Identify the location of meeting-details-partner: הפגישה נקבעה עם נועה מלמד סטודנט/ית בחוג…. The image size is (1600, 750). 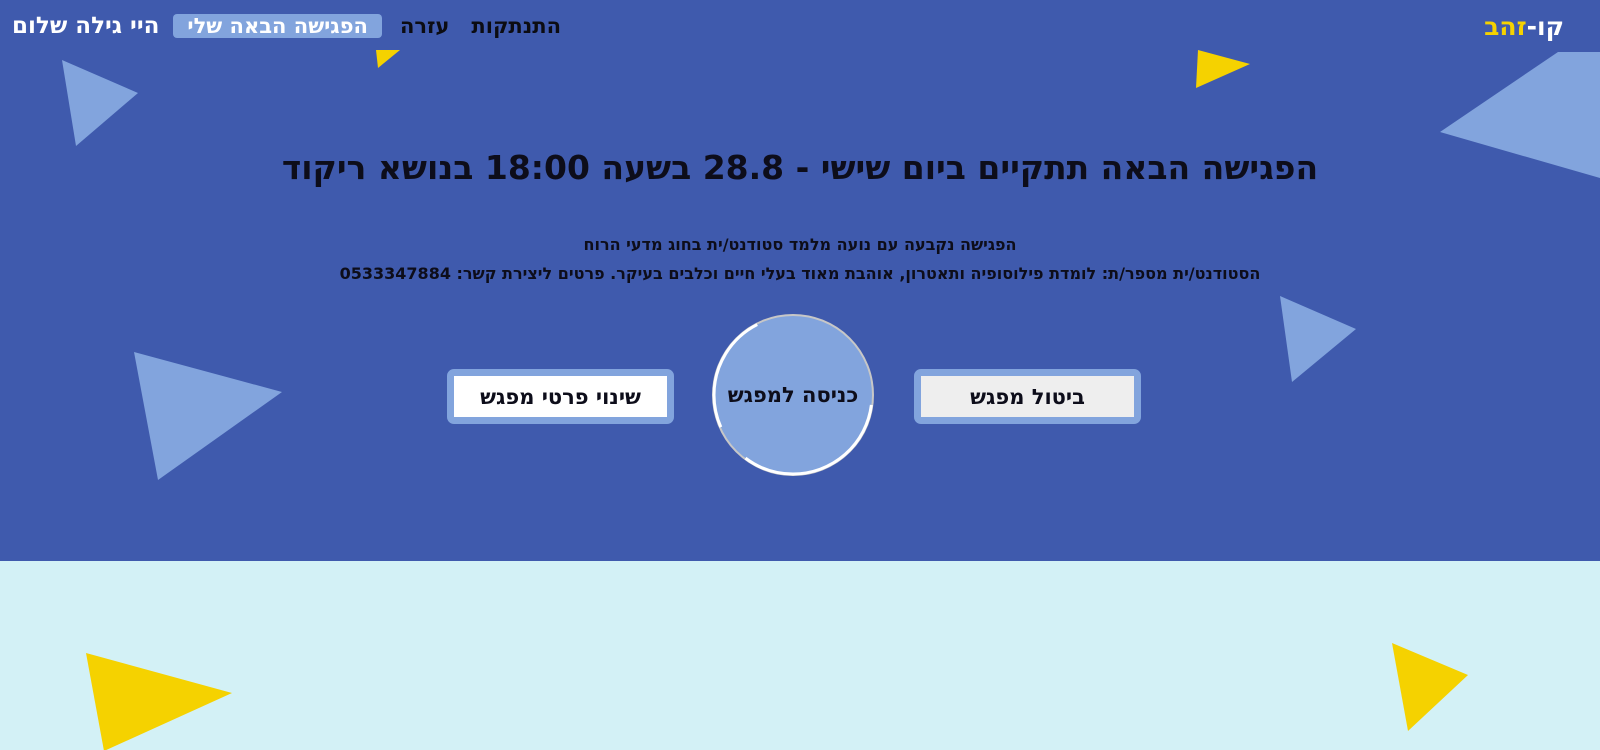
(800, 244).